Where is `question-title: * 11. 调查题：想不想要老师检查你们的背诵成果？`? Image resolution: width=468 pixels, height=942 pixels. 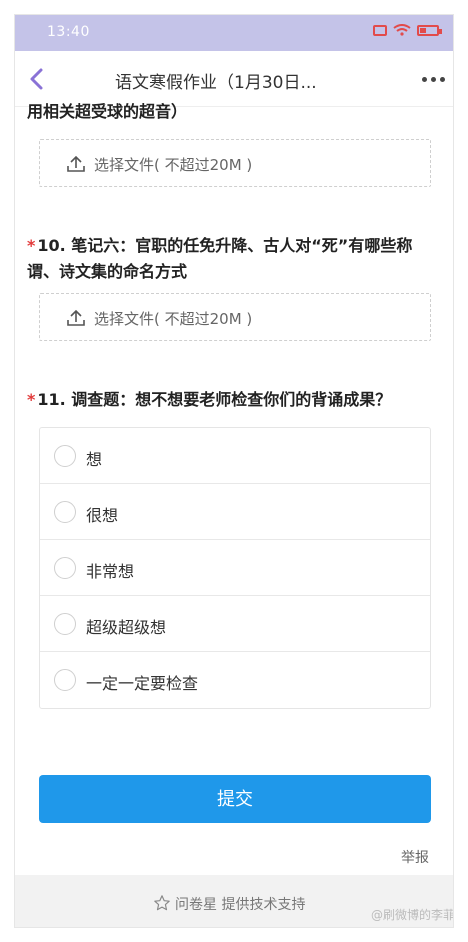 question-title: * 11. 调查题：想不想要老师检查你们的背诵成果？ is located at coordinates (232, 400).